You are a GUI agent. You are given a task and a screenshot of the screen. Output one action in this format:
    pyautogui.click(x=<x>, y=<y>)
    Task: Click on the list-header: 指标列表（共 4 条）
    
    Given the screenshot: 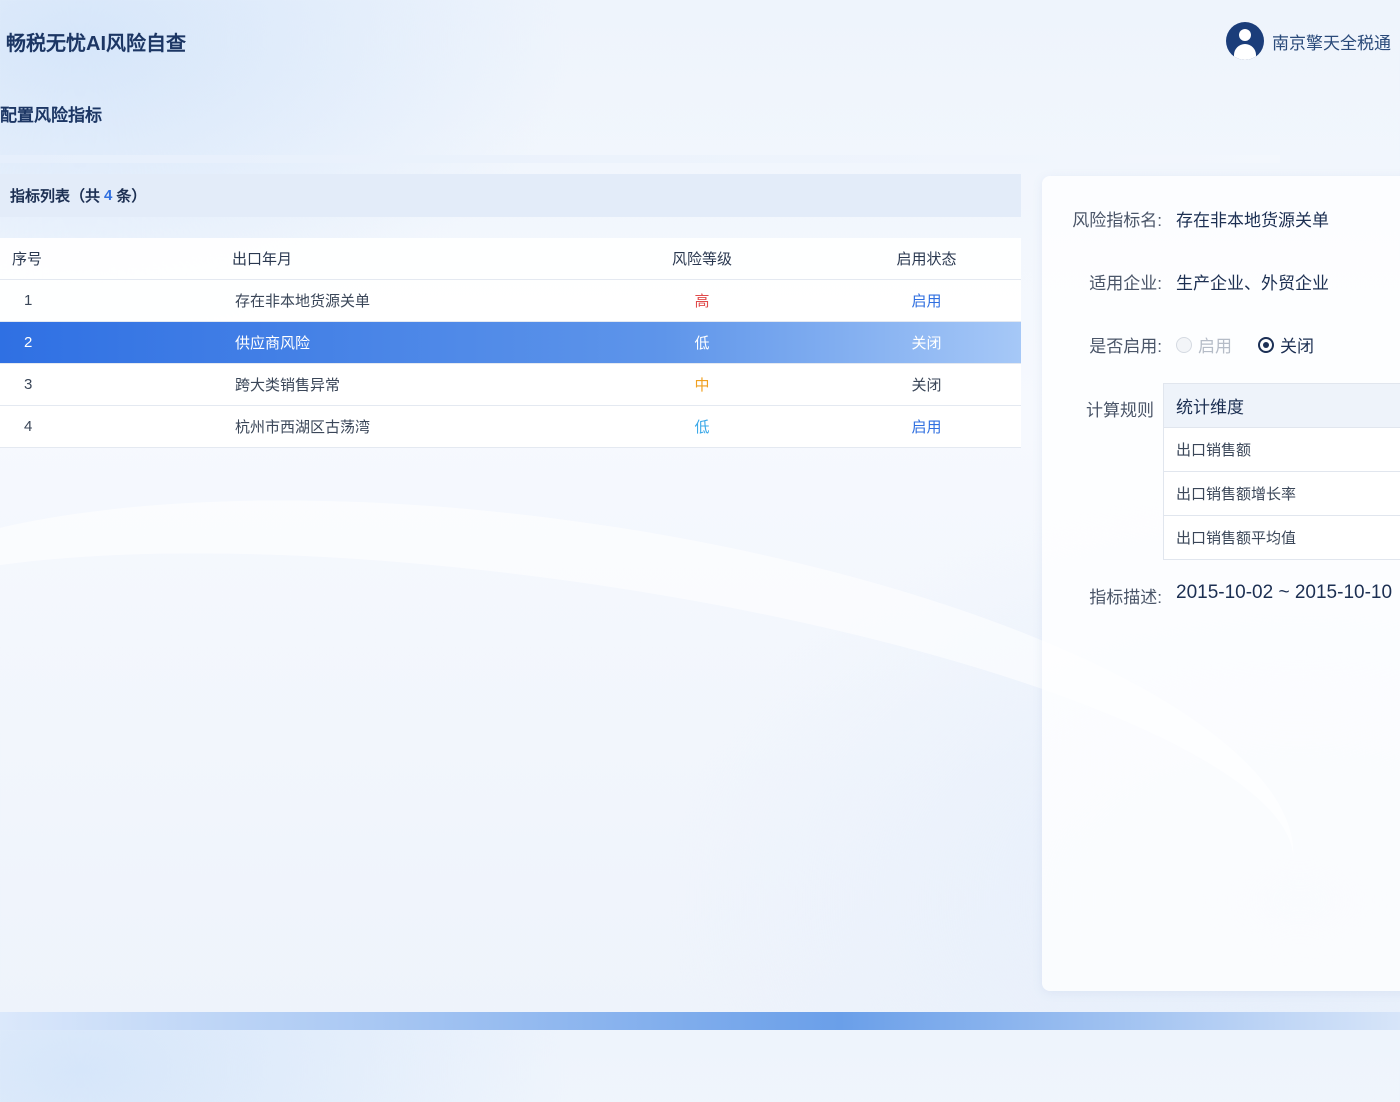 What is the action you would take?
    pyautogui.click(x=510, y=195)
    